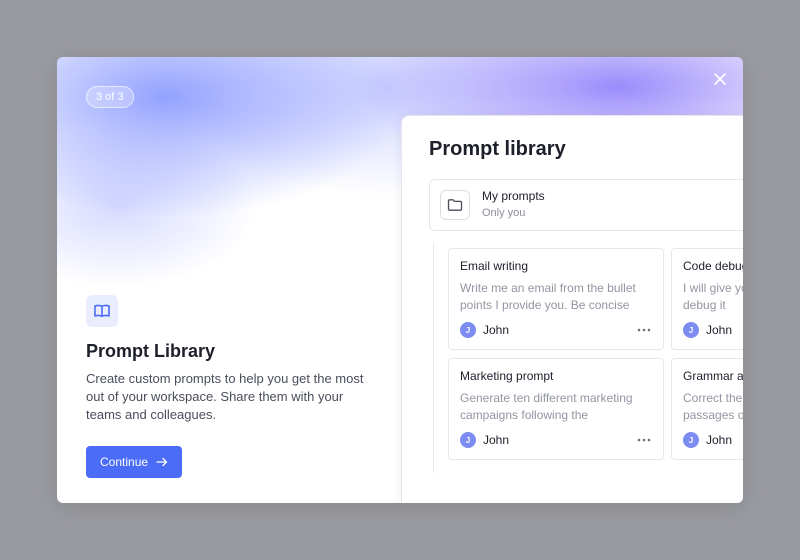 This screenshot has width=800, height=560. Describe the element at coordinates (494, 266) in the screenshot. I see `prompt-card-title: Email writing` at that location.